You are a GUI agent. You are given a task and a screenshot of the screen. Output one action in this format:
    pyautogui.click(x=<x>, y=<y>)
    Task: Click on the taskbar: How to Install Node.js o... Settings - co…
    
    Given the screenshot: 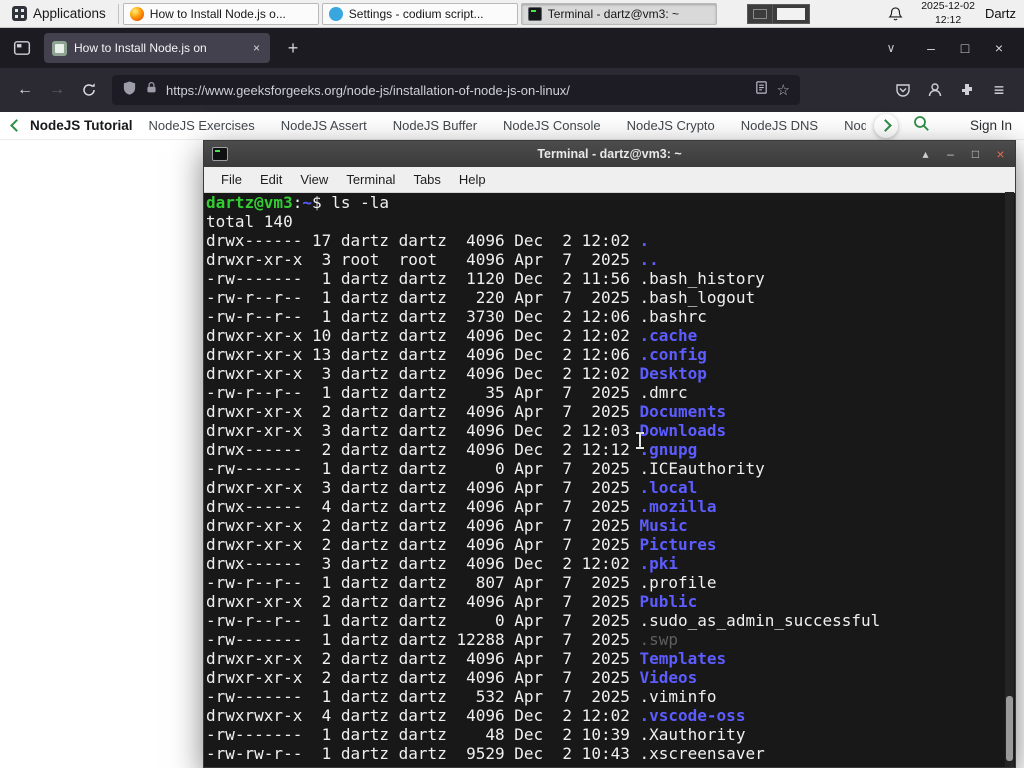 What is the action you would take?
    pyautogui.click(x=419, y=13)
    